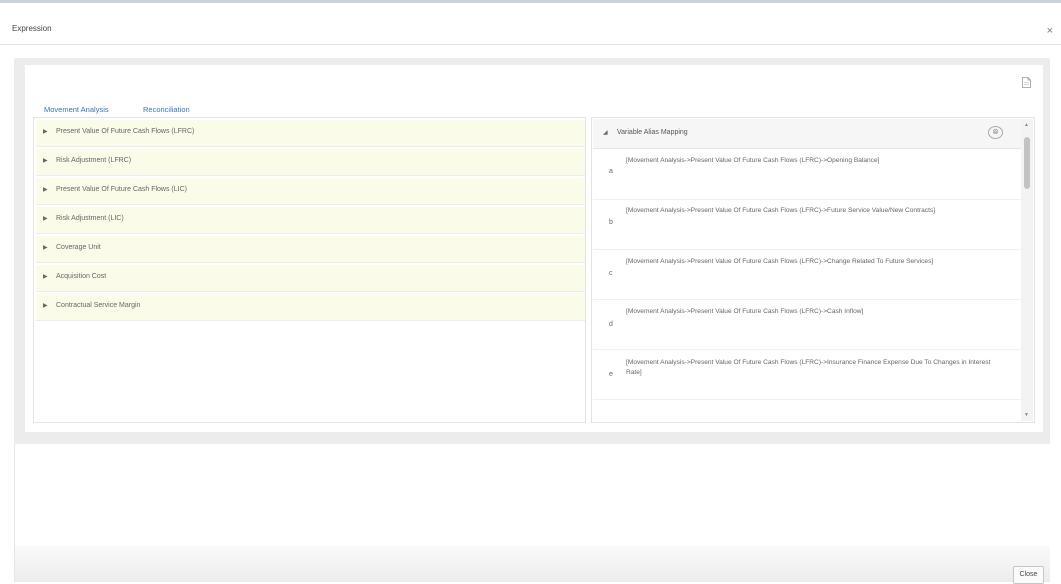  What do you see at coordinates (1026, 82) in the screenshot?
I see `document-icon` at bounding box center [1026, 82].